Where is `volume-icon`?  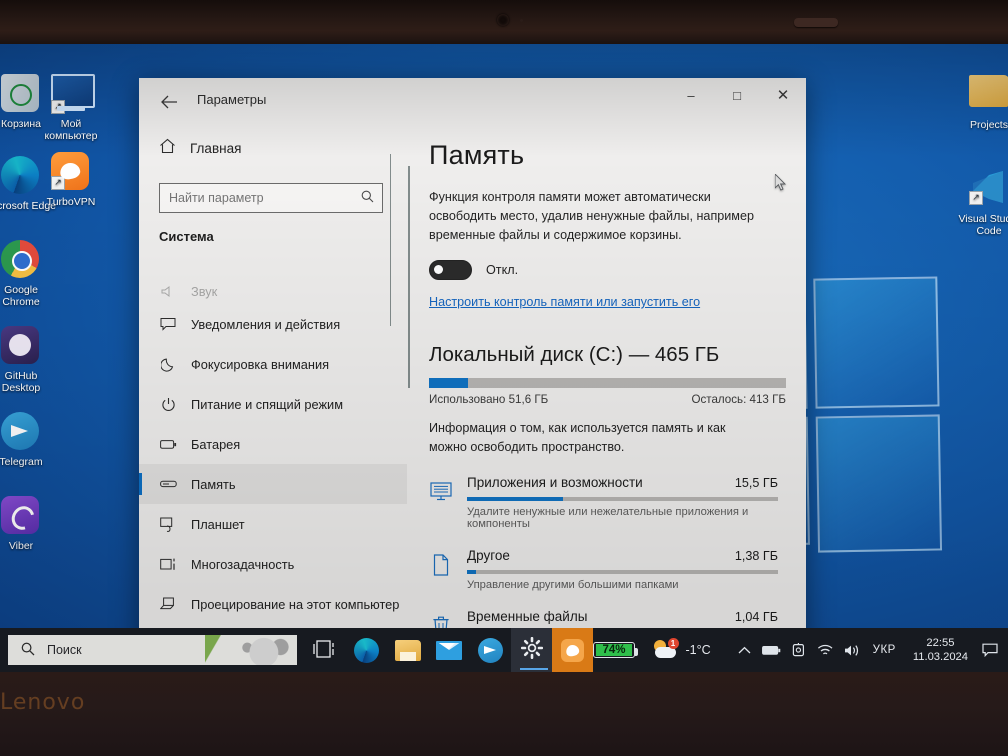 volume-icon is located at coordinates (852, 650).